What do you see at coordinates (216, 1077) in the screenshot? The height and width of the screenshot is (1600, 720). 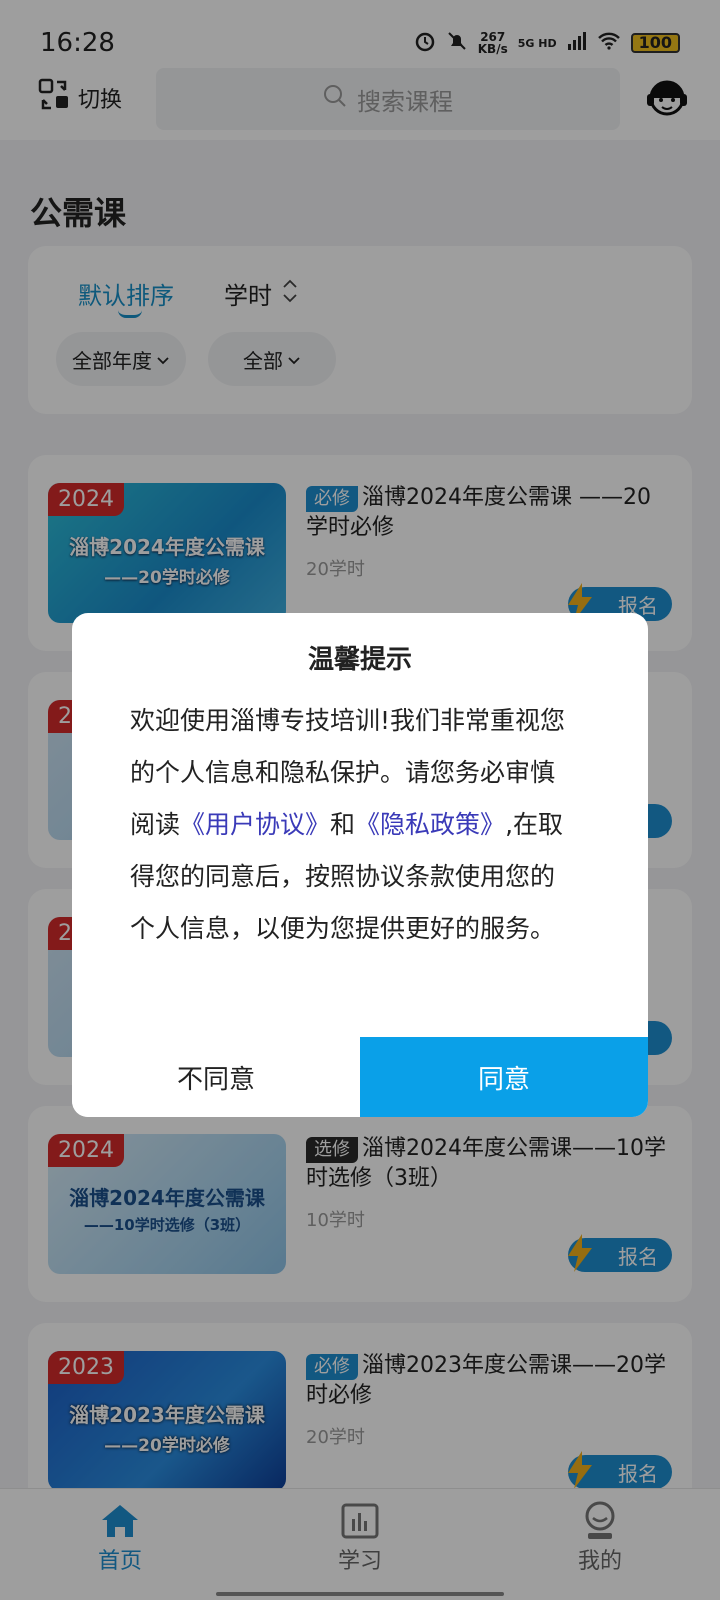 I see `disagree-button: 不同意` at bounding box center [216, 1077].